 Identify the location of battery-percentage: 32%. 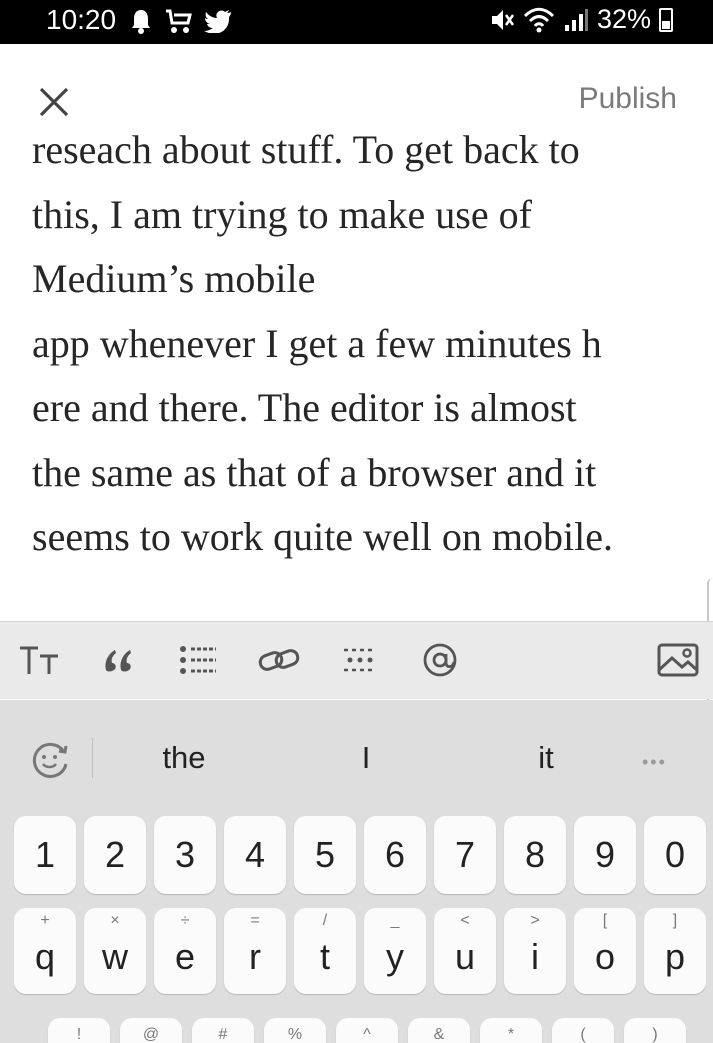
(623, 19).